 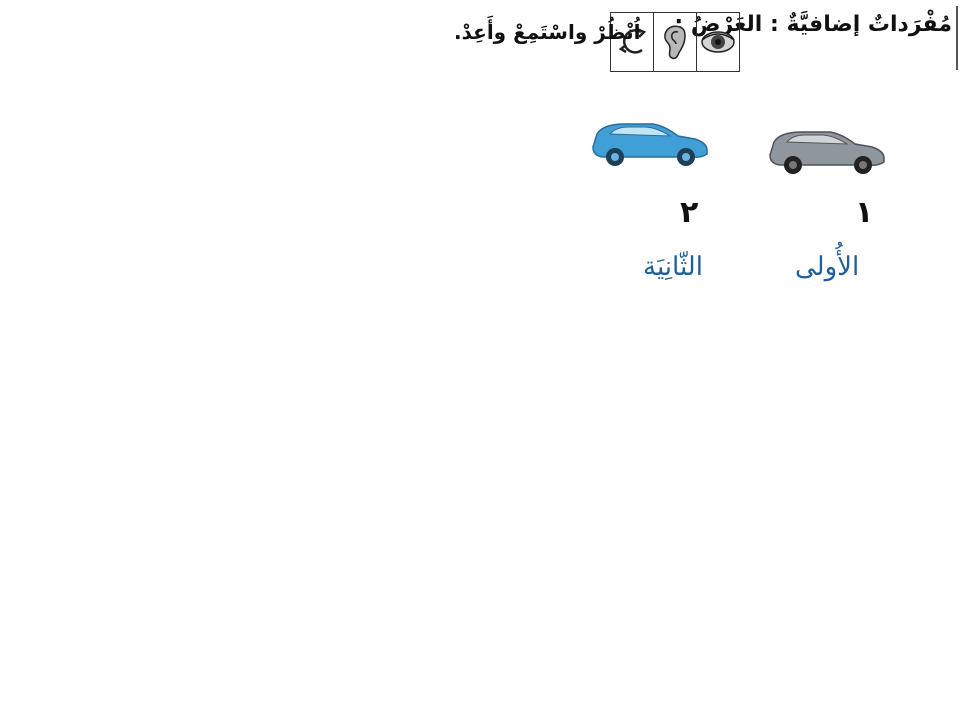 What do you see at coordinates (864, 212) in the screenshot?
I see `vehicle-number: ١` at bounding box center [864, 212].